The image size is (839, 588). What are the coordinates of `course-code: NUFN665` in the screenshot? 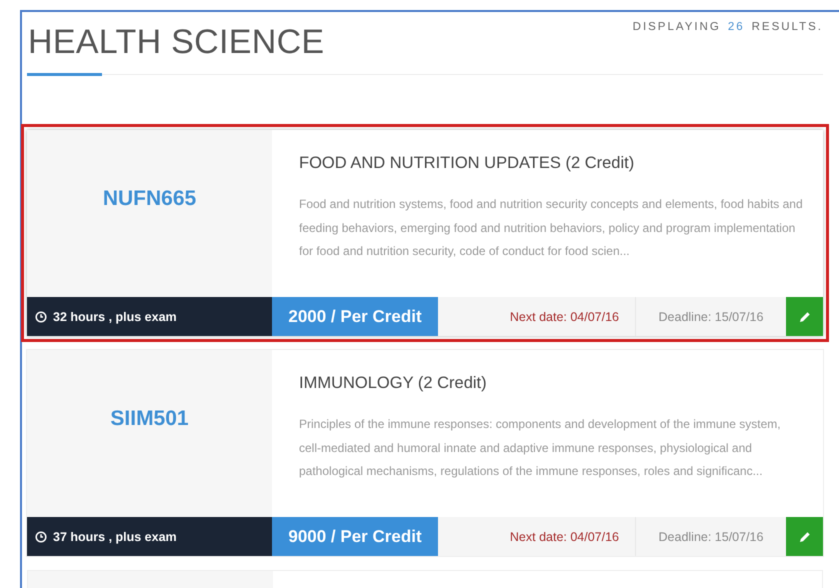 It's located at (149, 198).